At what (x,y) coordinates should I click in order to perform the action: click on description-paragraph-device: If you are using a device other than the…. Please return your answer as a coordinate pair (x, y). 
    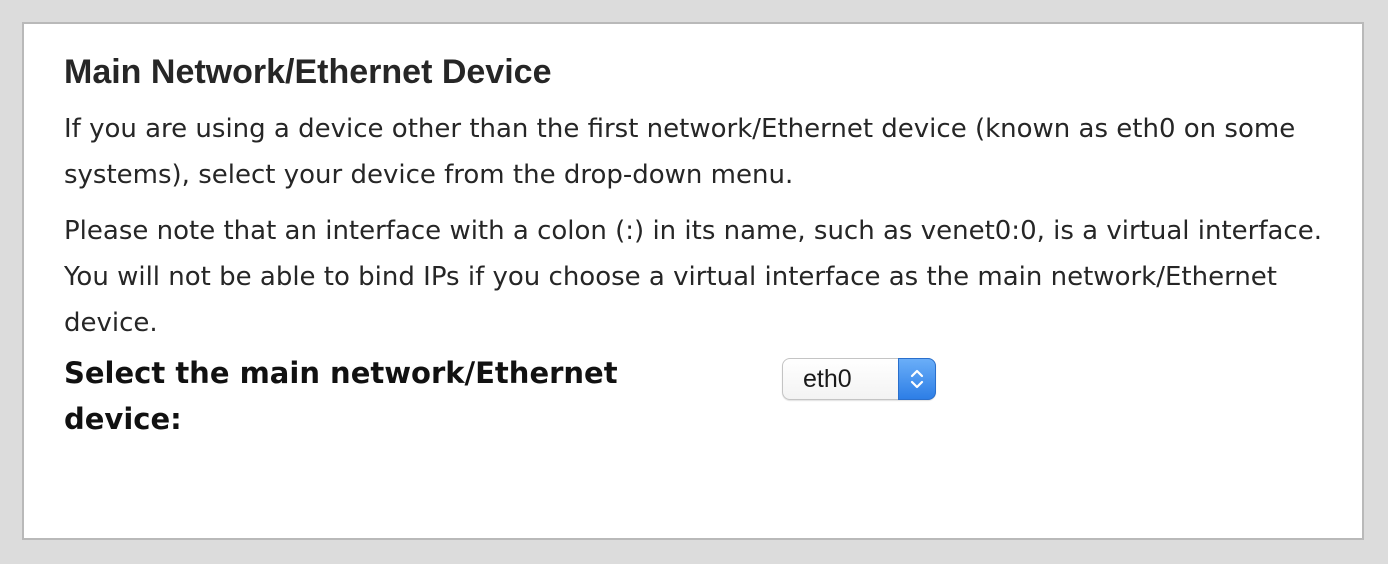
    Looking at the image, I should click on (680, 152).